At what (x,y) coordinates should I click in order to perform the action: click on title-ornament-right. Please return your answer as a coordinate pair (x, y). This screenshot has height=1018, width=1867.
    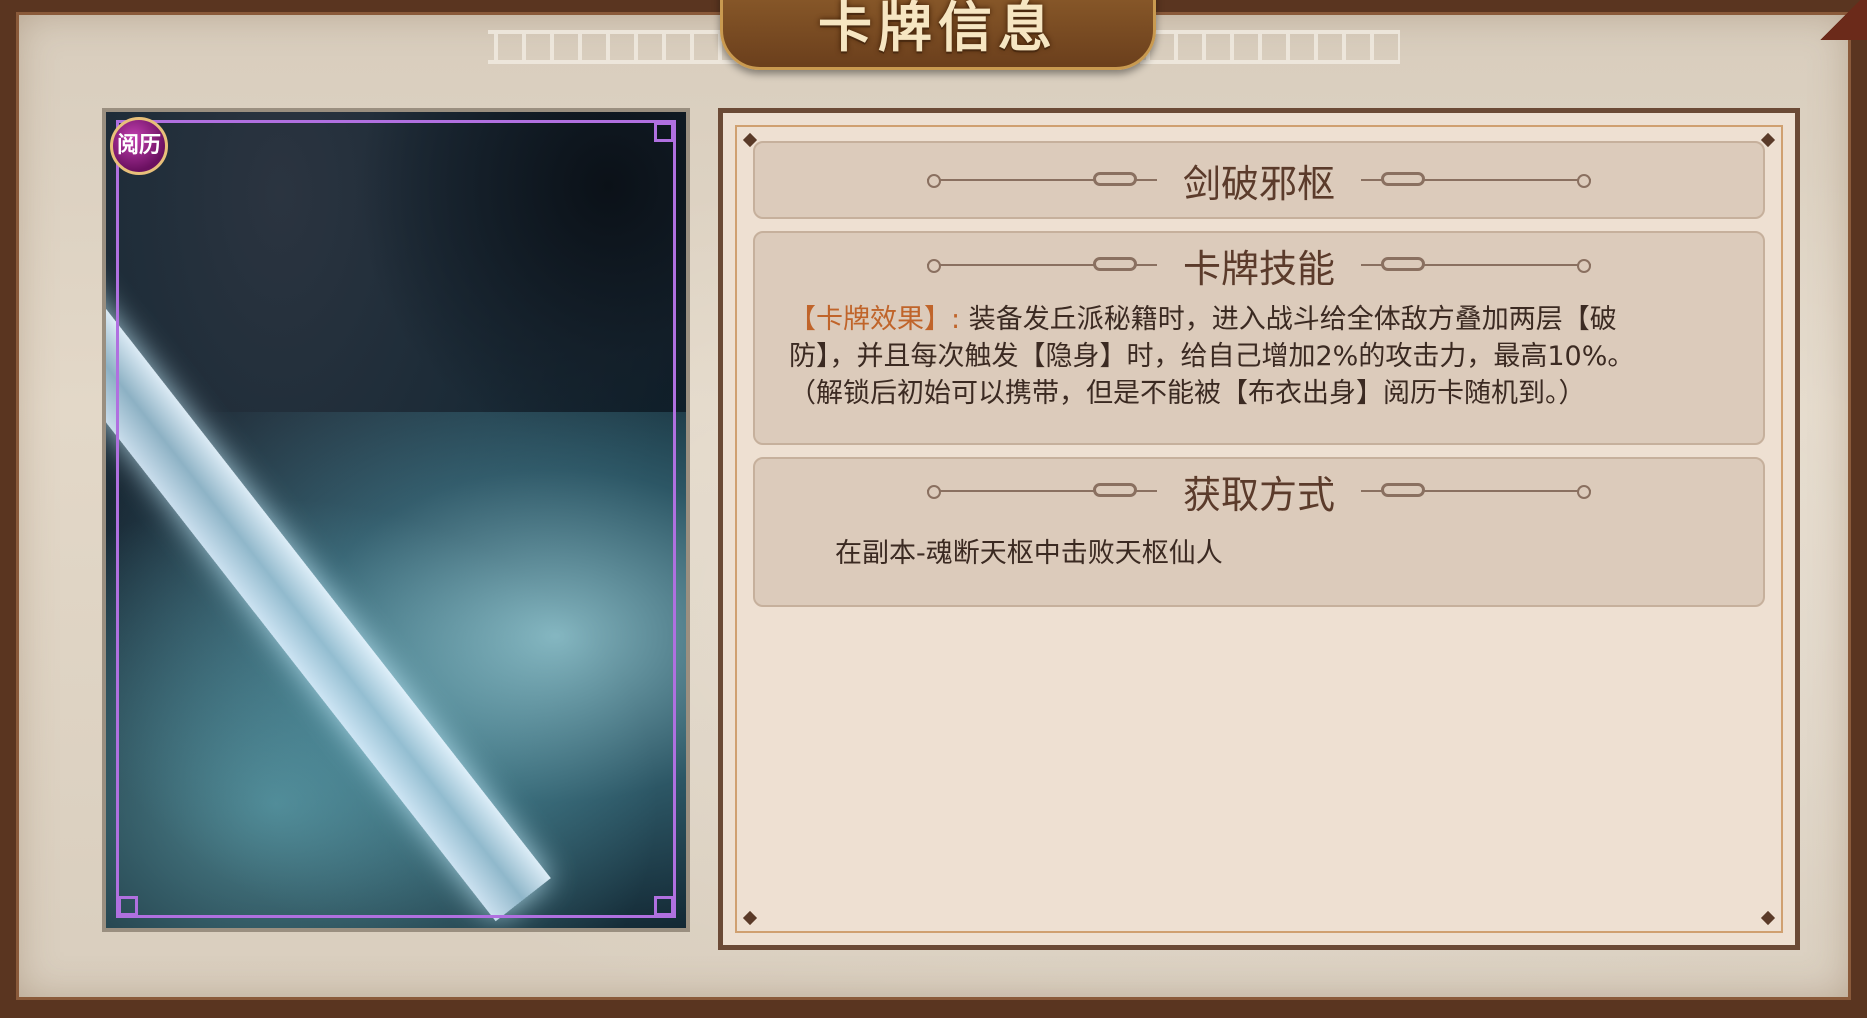
    Looking at the image, I should click on (1270, 47).